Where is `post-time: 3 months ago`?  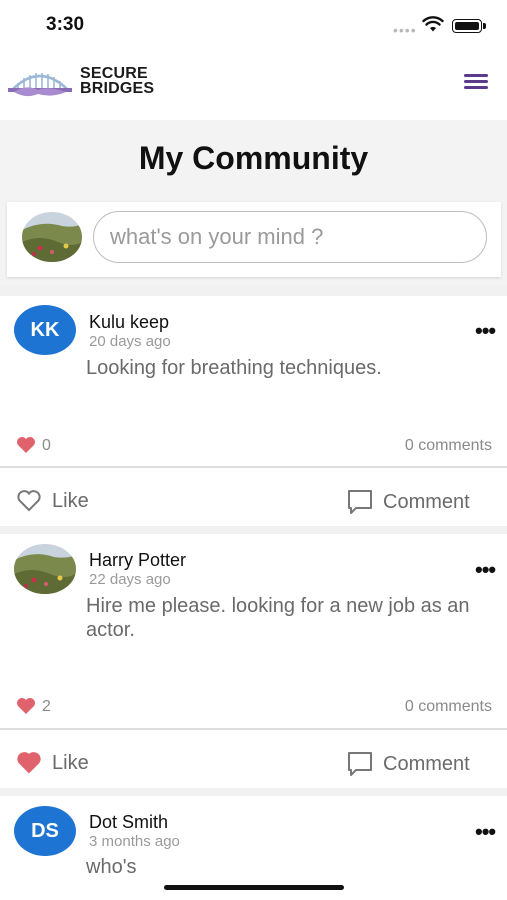
post-time: 3 months ago is located at coordinates (134, 841).